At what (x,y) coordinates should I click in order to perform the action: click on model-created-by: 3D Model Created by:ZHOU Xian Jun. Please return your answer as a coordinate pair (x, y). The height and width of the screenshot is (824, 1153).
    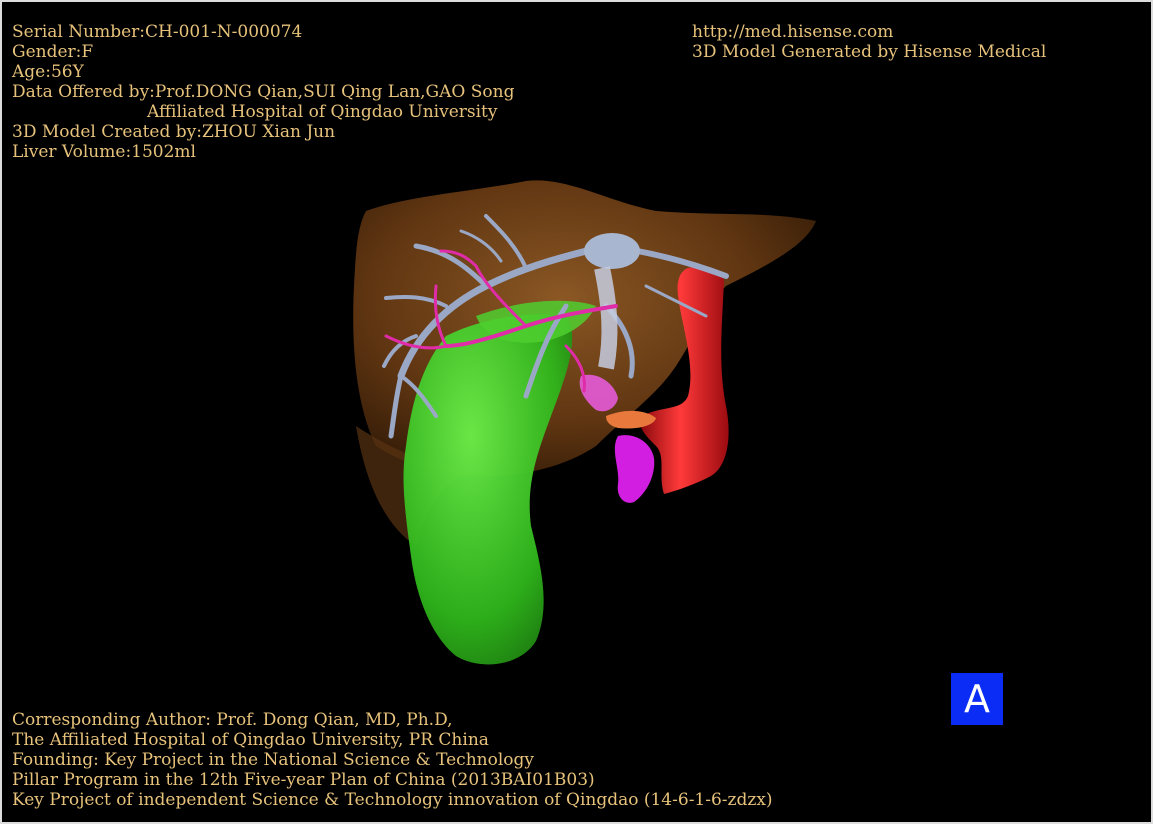
    Looking at the image, I should click on (174, 132).